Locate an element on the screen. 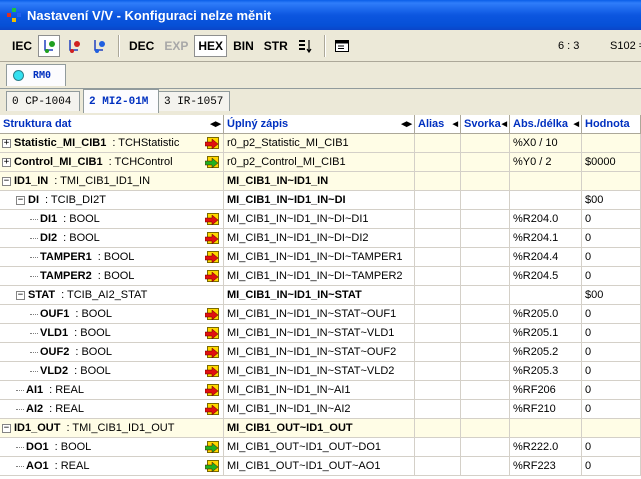 The image size is (641, 479). collapse-icon: − is located at coordinates (6, 181).